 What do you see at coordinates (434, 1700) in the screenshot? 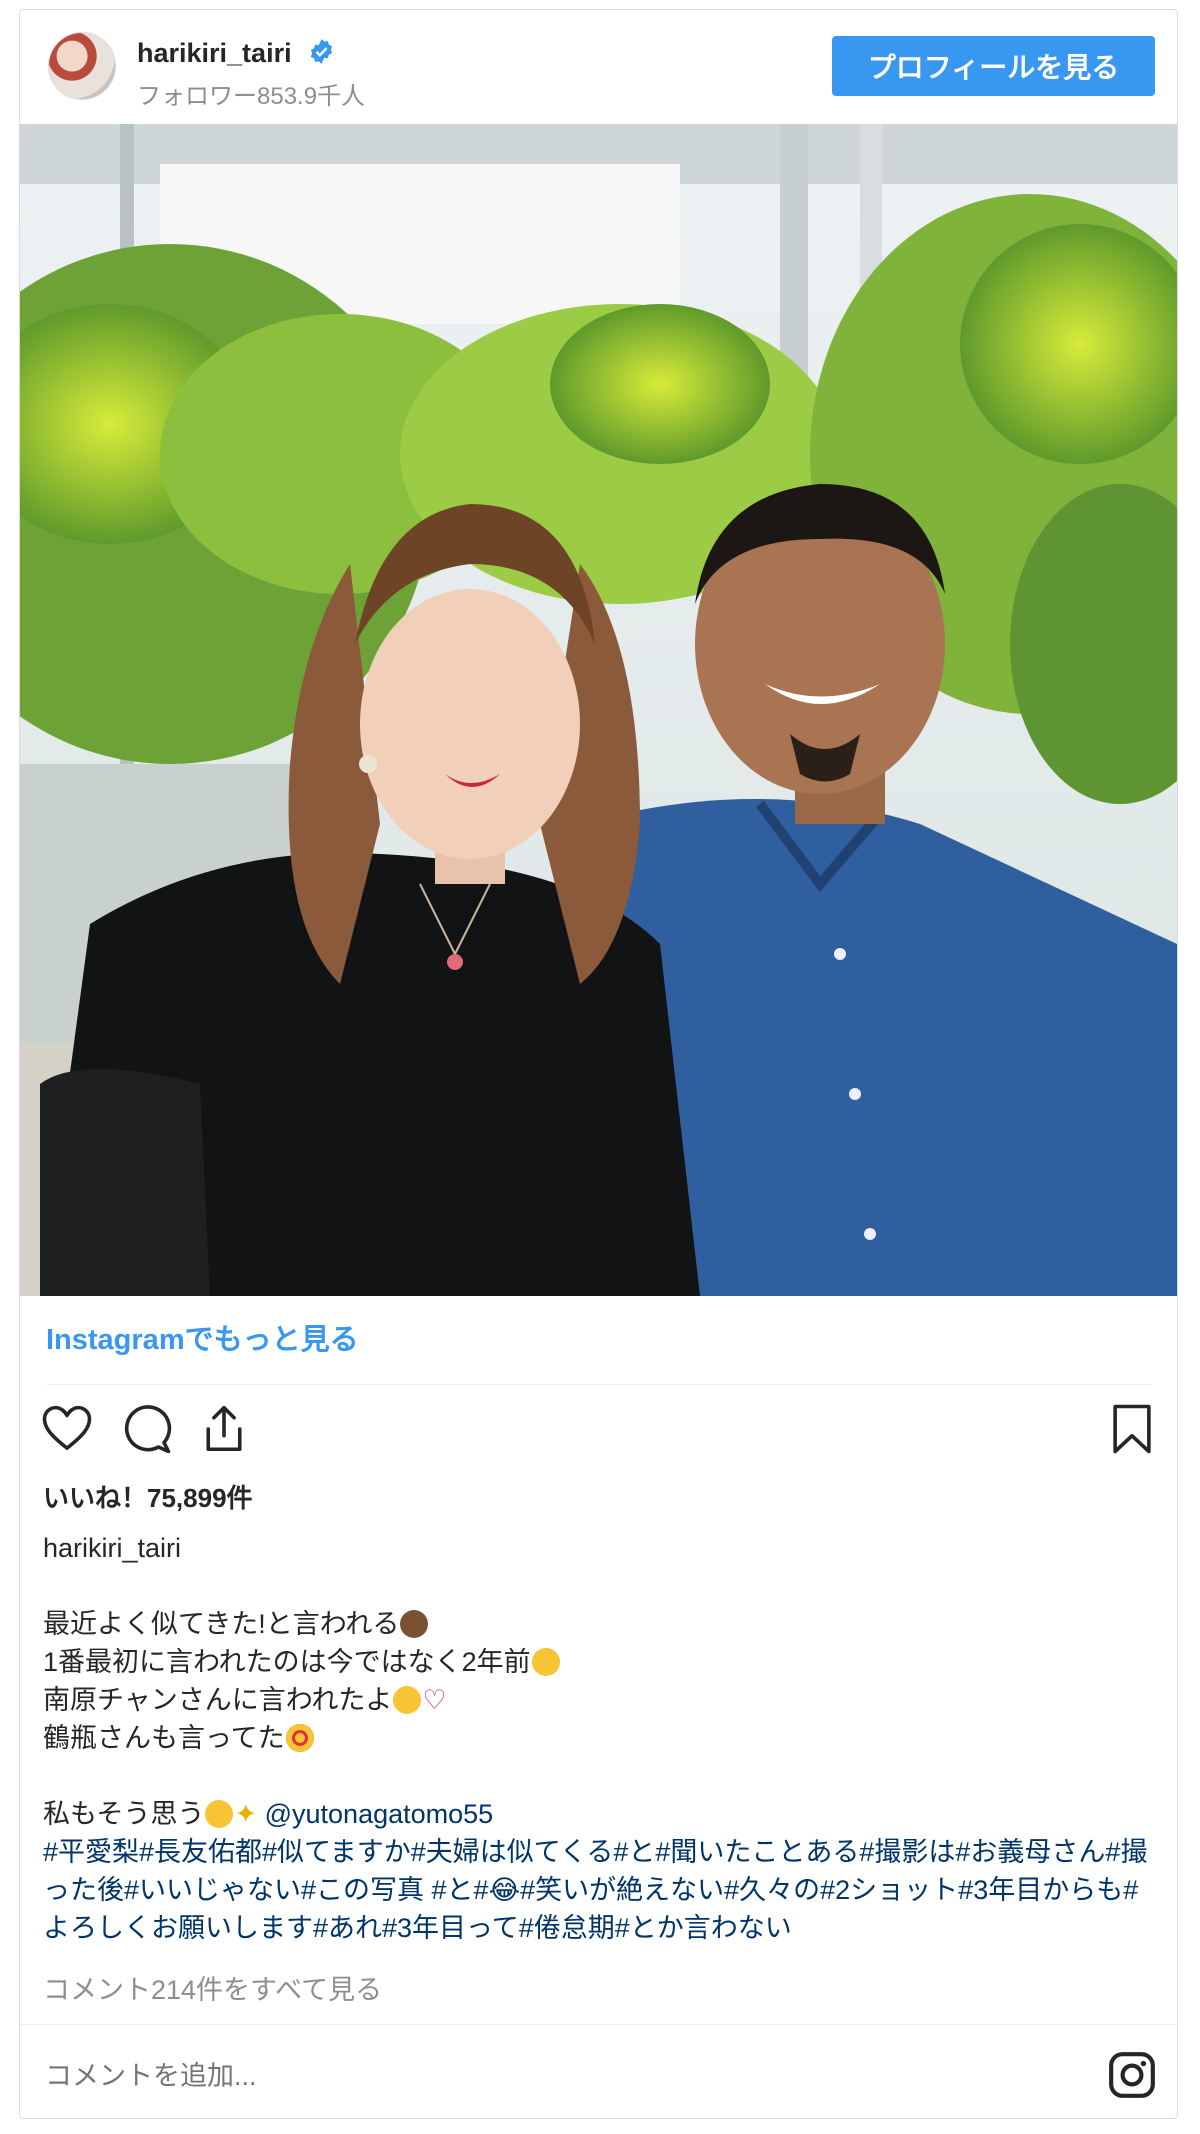
I see `heart-emoji-icon: ♡` at bounding box center [434, 1700].